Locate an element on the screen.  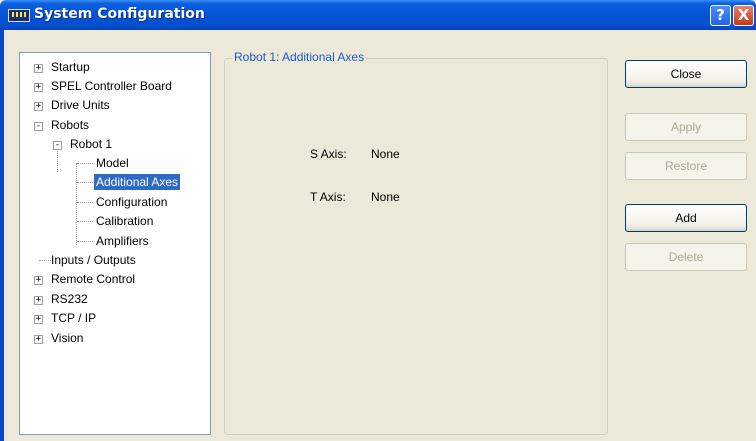
title-bar: System Configuration ? X is located at coordinates (378, 15).